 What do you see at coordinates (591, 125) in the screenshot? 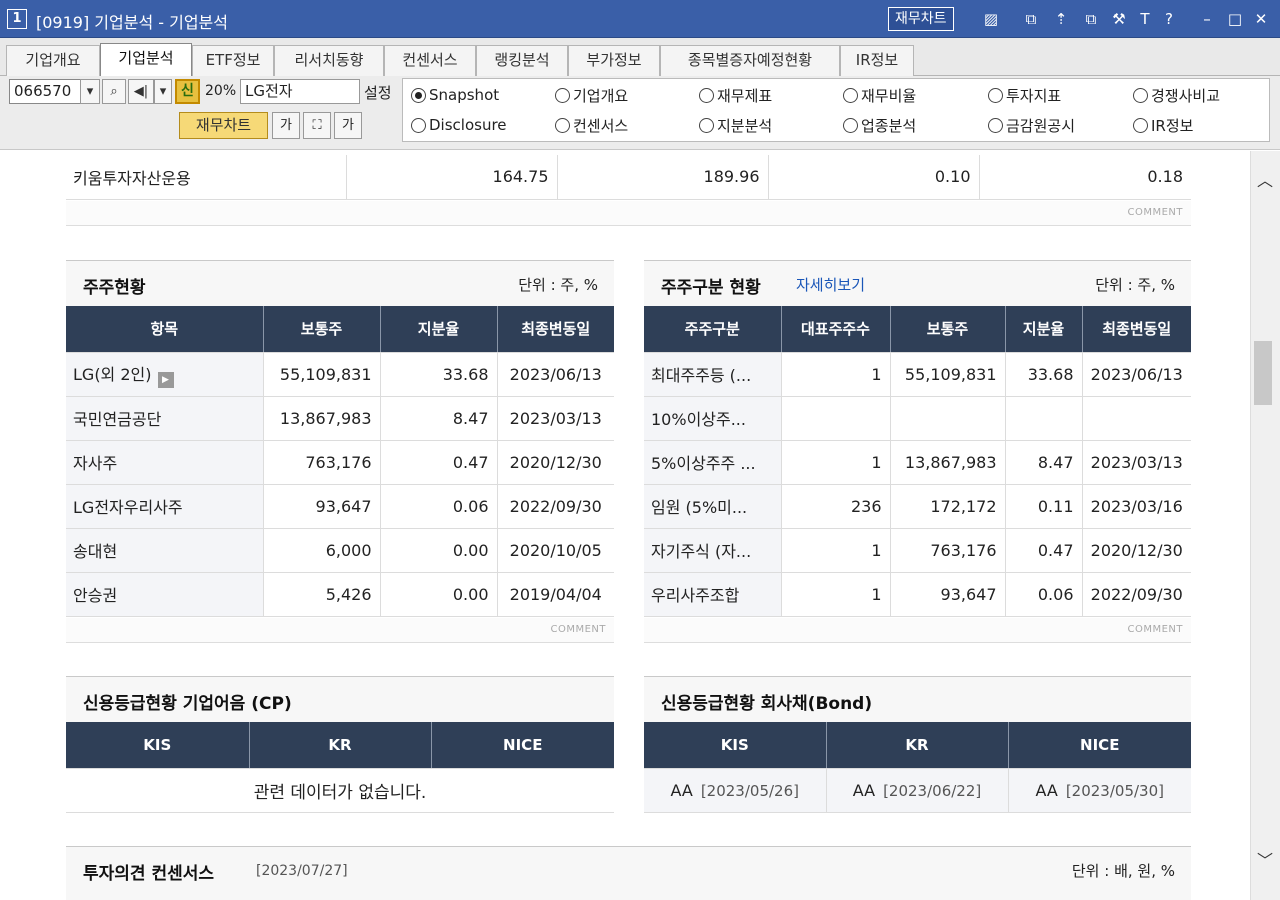
I see `radio-option: 컨센서스` at bounding box center [591, 125].